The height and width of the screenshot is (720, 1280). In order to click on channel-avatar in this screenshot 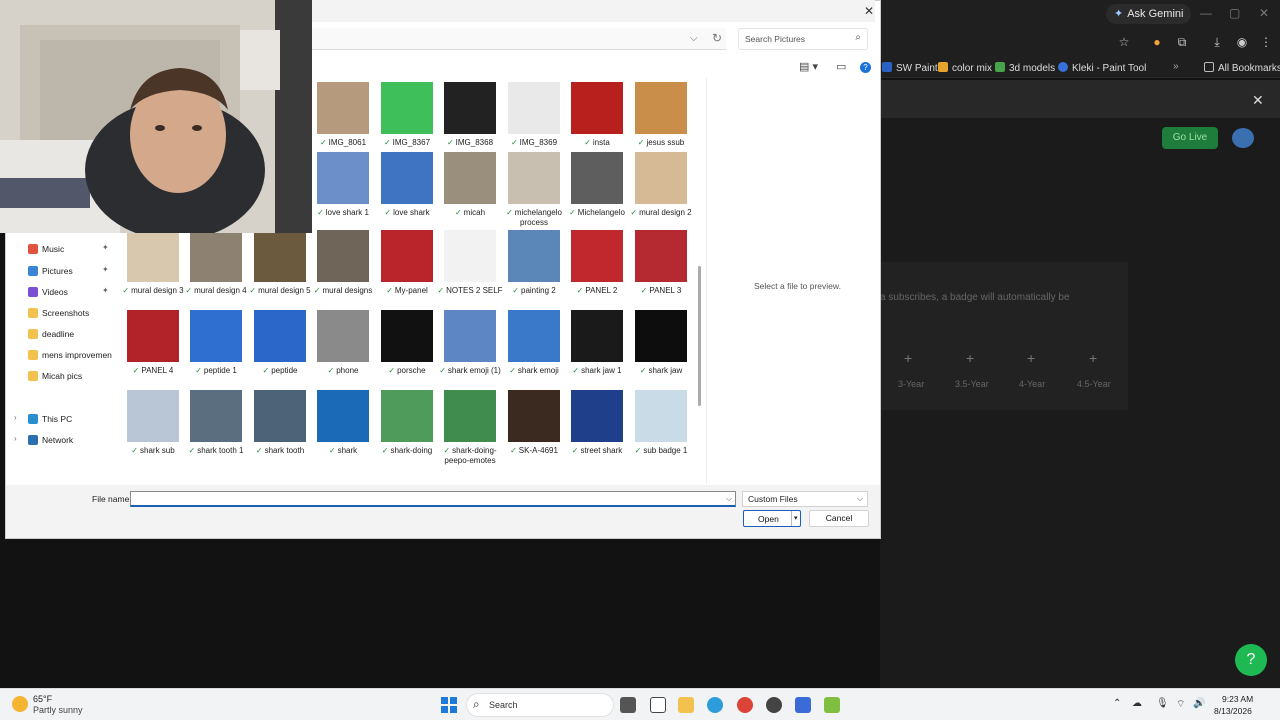, I will do `click(1243, 138)`.